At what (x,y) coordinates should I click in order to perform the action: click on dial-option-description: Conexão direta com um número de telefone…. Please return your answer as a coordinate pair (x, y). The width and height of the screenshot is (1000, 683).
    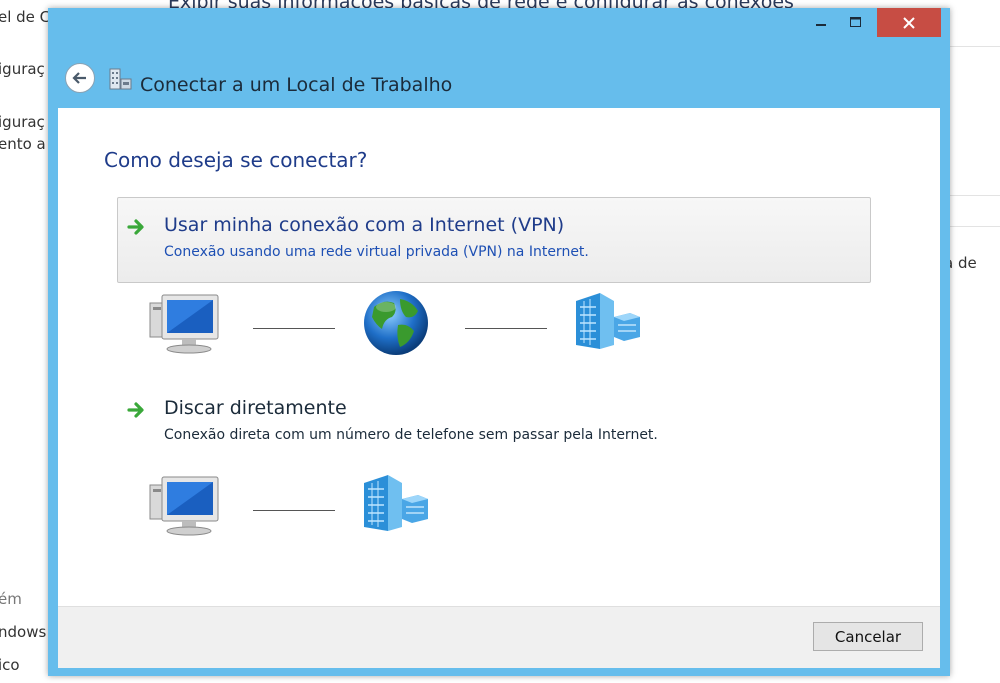
    Looking at the image, I should click on (411, 435).